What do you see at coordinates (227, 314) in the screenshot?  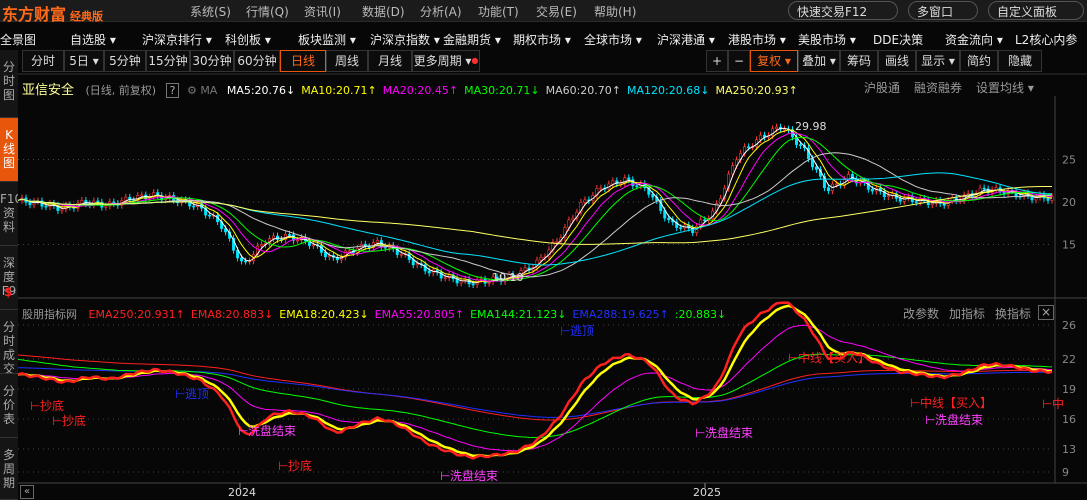 I see `ema-value: EMA8:20.883` at bounding box center [227, 314].